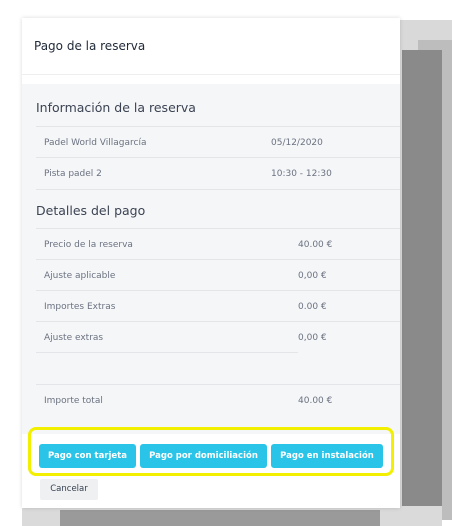 Image resolution: width=452 pixels, height=526 pixels. Describe the element at coordinates (95, 143) in the screenshot. I see `reservation-row-label: Padel World Villagarcía` at that location.